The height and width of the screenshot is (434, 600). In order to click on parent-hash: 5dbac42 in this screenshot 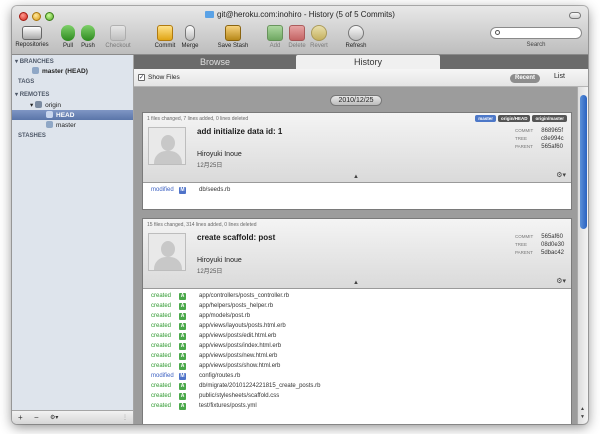, I will do `click(552, 253)`.